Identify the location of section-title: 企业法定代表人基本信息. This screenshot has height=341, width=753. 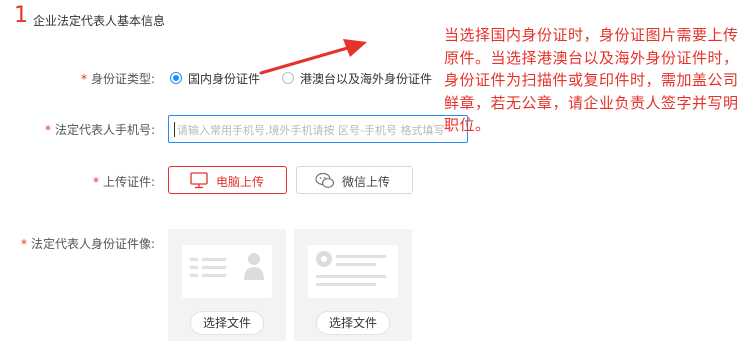
(99, 21).